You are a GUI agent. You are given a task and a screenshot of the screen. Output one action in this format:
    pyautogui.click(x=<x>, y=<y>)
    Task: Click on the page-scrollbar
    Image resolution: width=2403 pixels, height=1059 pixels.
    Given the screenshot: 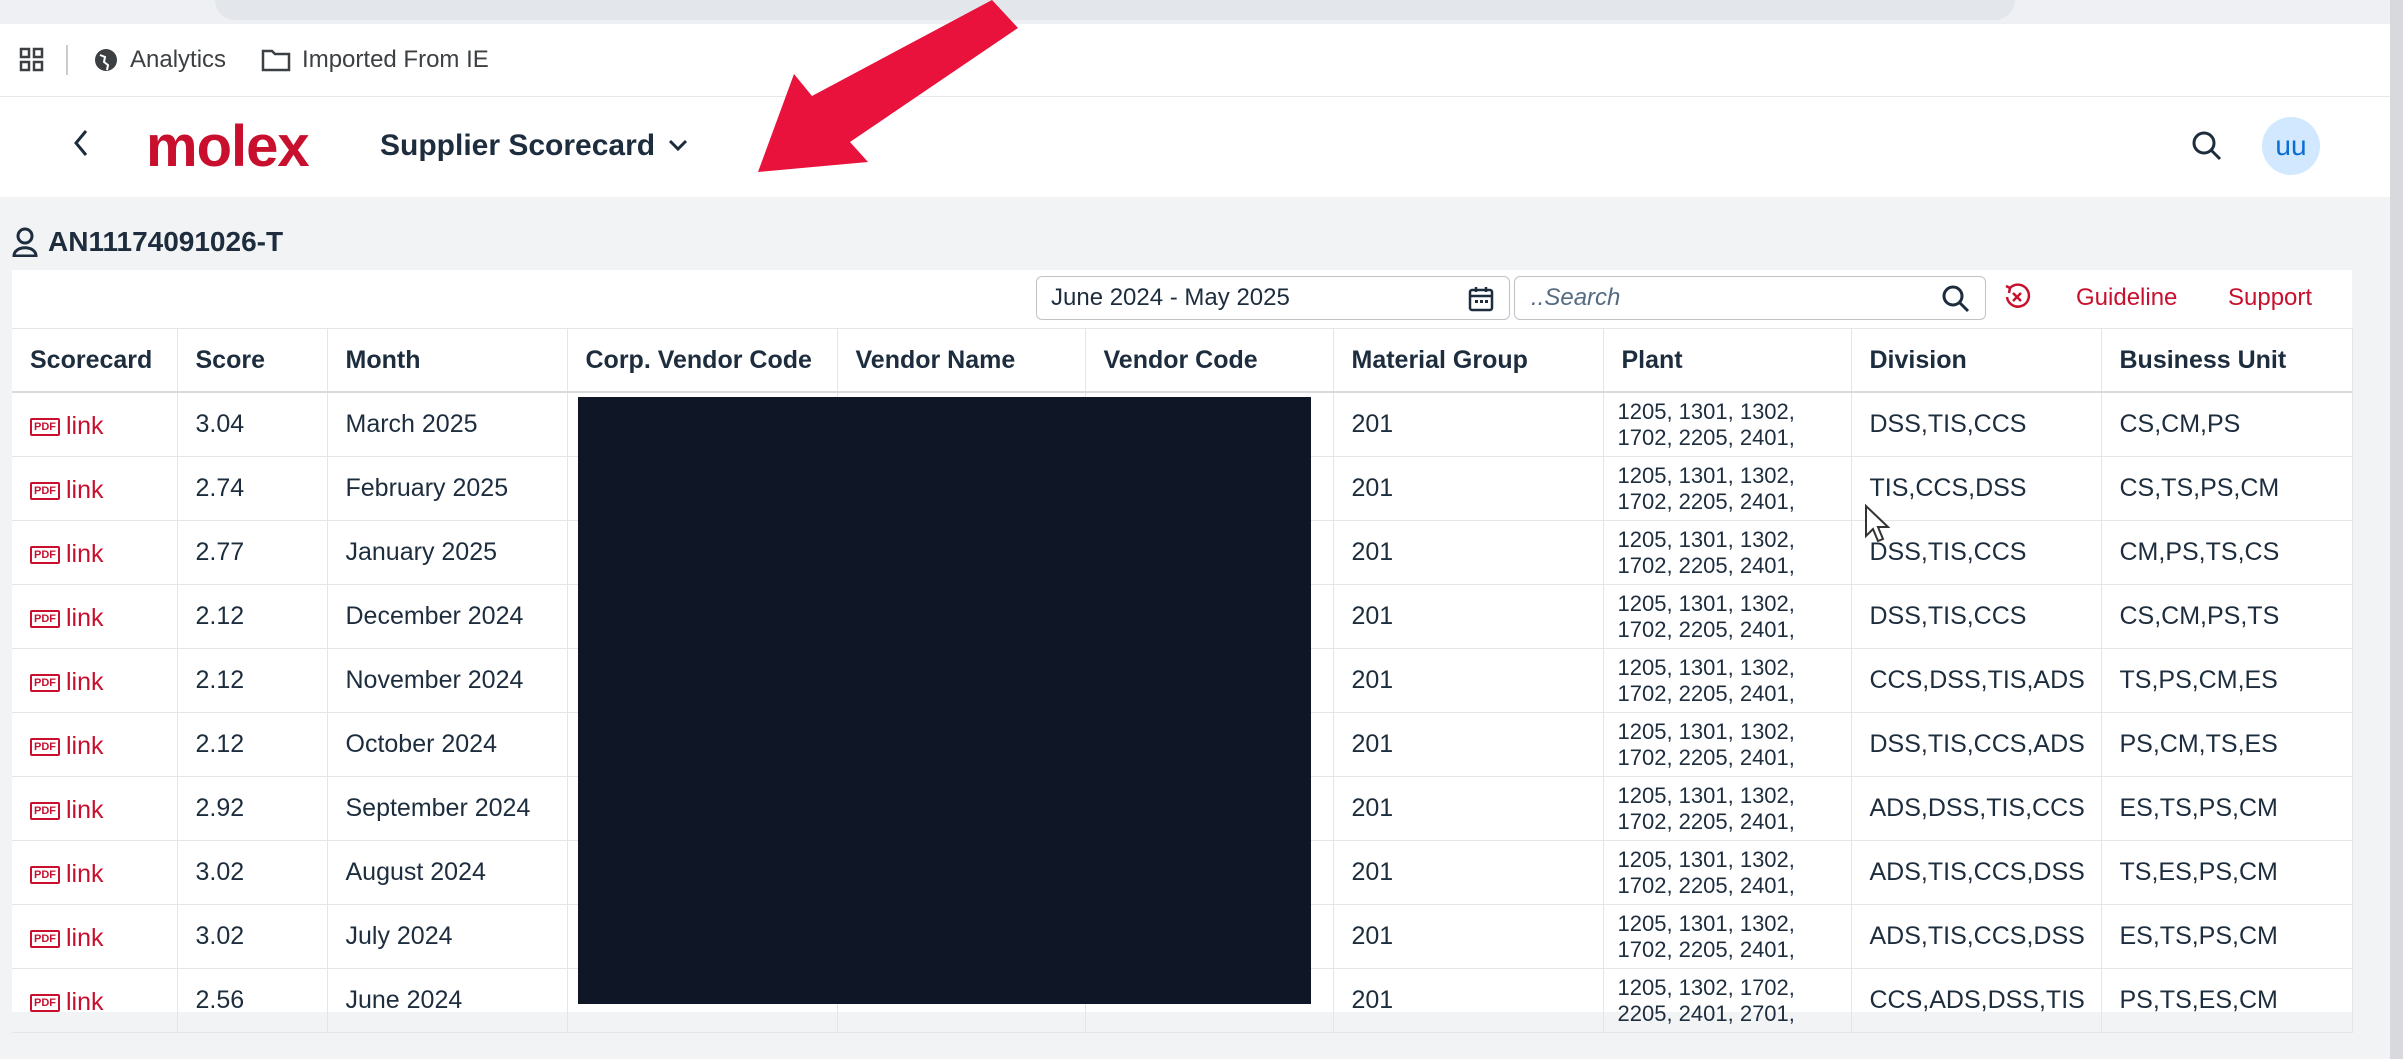 What is the action you would take?
    pyautogui.click(x=2396, y=529)
    